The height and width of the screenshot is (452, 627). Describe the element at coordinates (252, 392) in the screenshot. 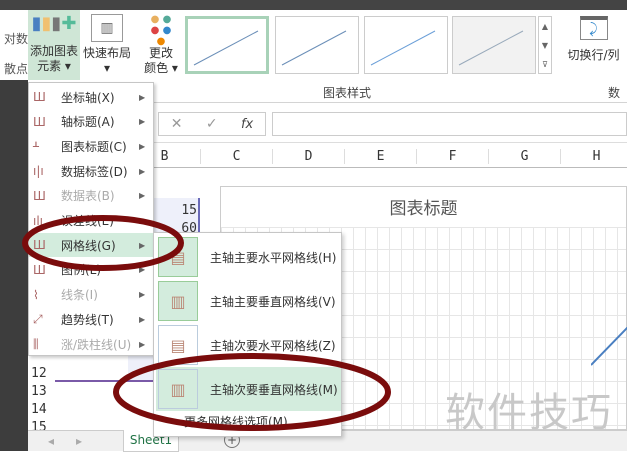

I see `annotation-ellipse-minor-vertical` at that location.